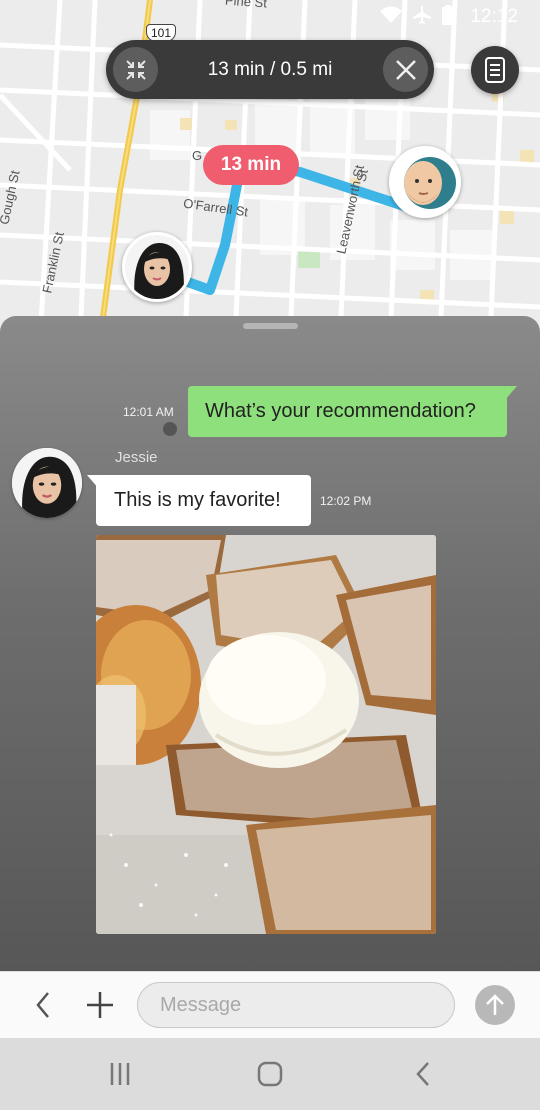 Image resolution: width=540 pixels, height=1110 pixels. I want to click on list-button, so click(495, 70).